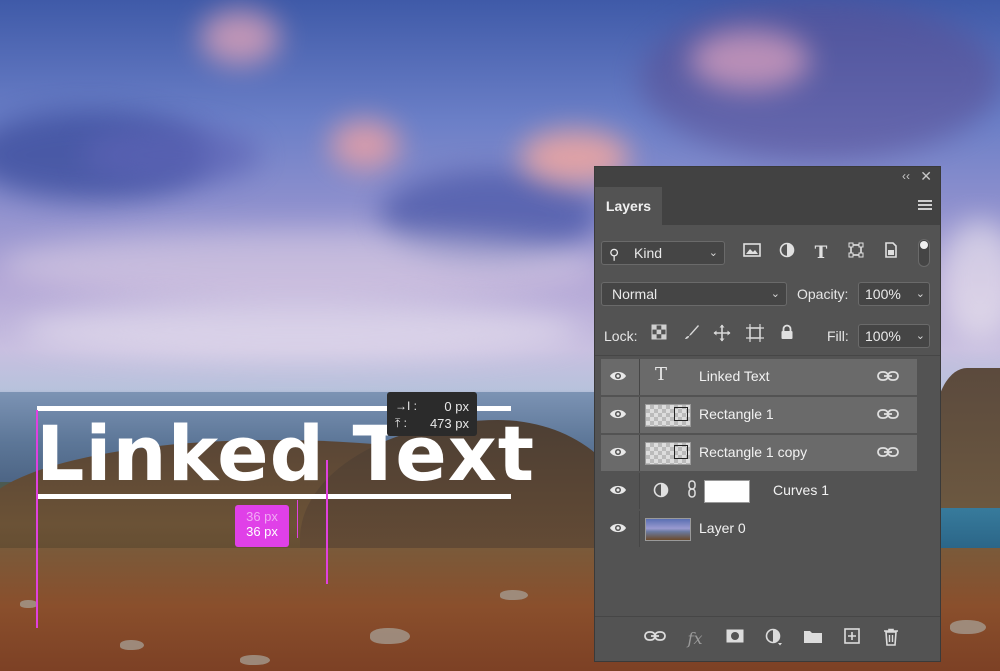 The height and width of the screenshot is (671, 1000). I want to click on dx-label: →I :, so click(406, 406).